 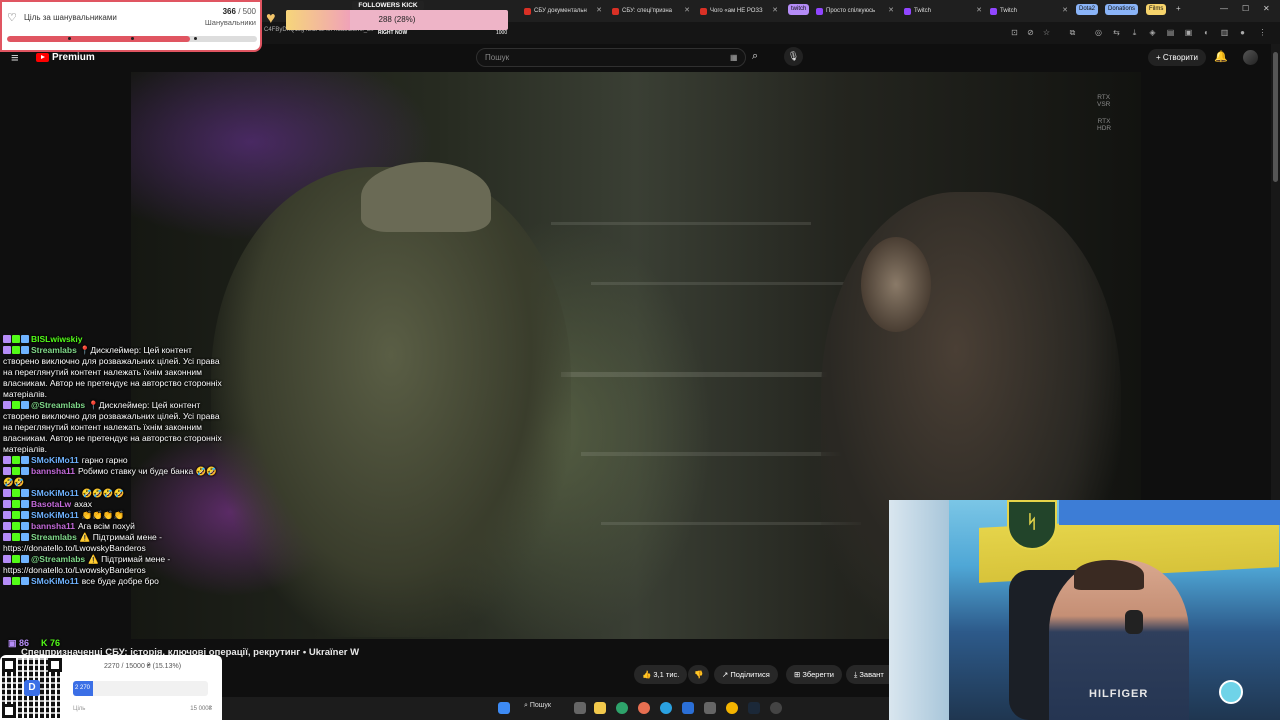 I want to click on handshake-icon: ♡, so click(x=12, y=18).